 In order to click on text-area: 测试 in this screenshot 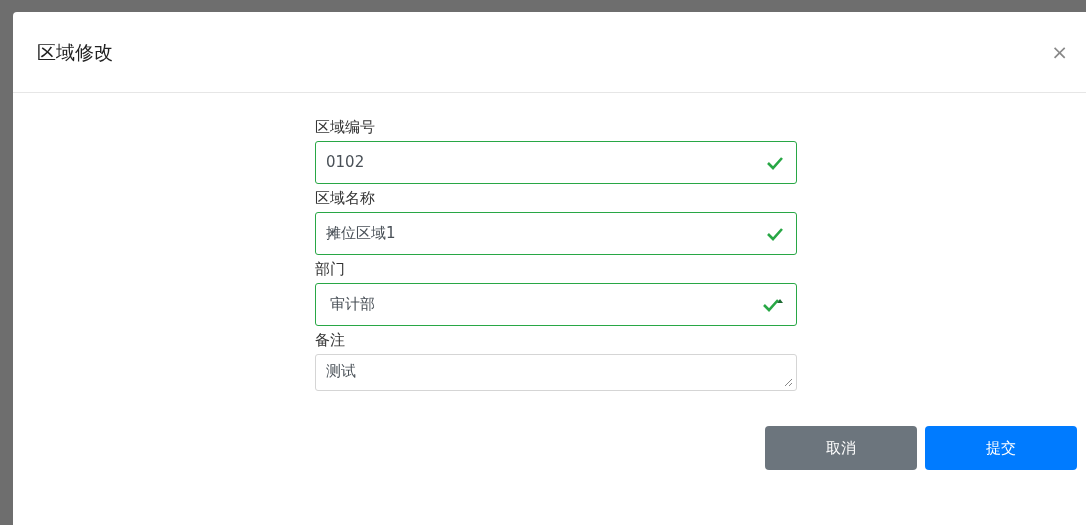, I will do `click(556, 372)`.